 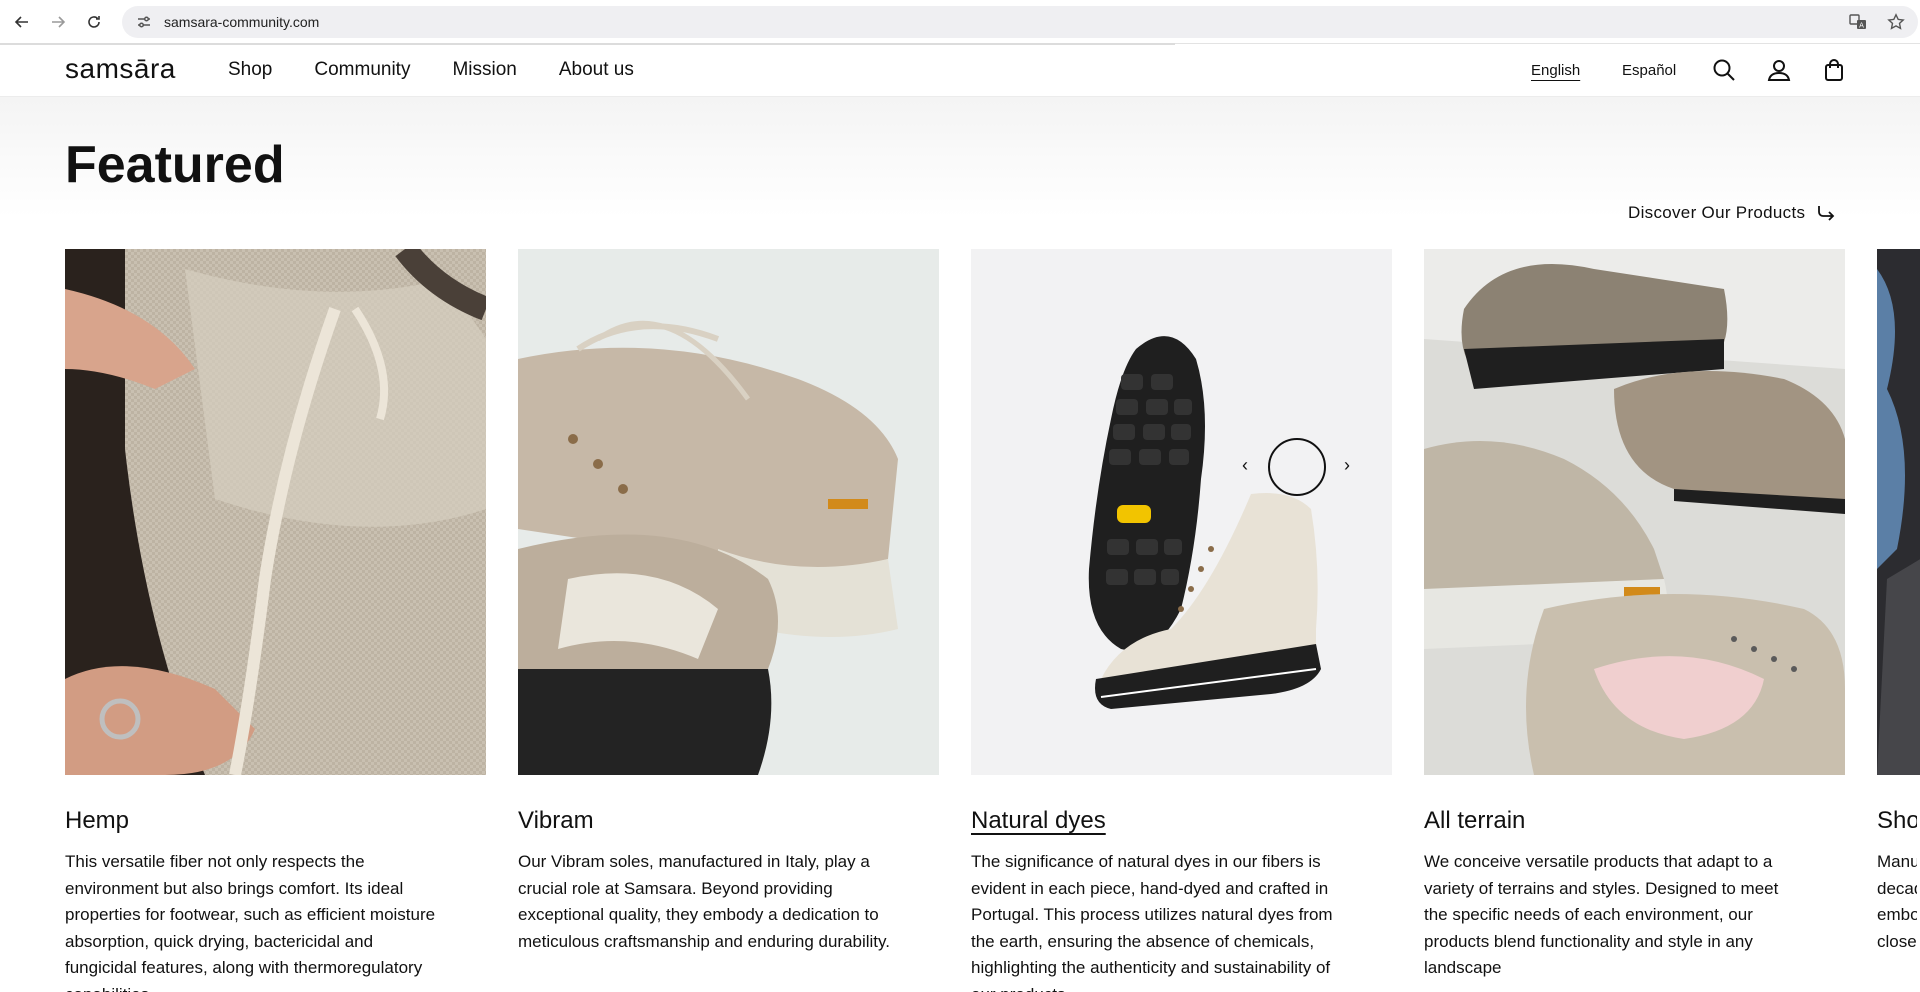 I want to click on all-terrain-shoes-image, so click(x=1634, y=512).